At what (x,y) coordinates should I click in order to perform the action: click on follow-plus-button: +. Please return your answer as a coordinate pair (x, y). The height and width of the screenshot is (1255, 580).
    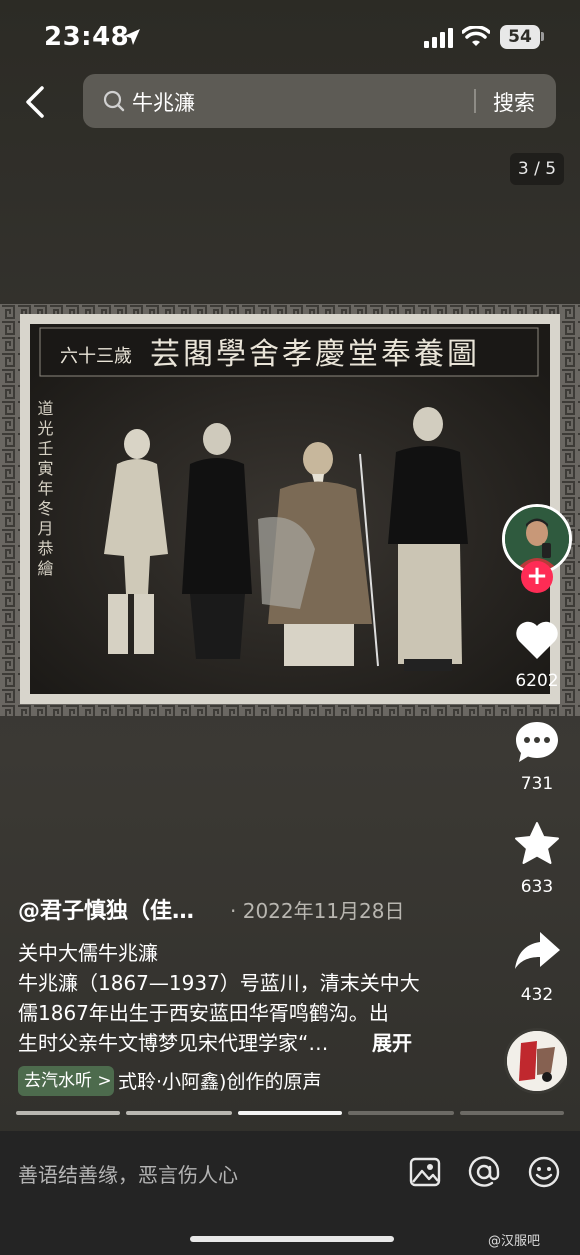
    Looking at the image, I should click on (537, 577).